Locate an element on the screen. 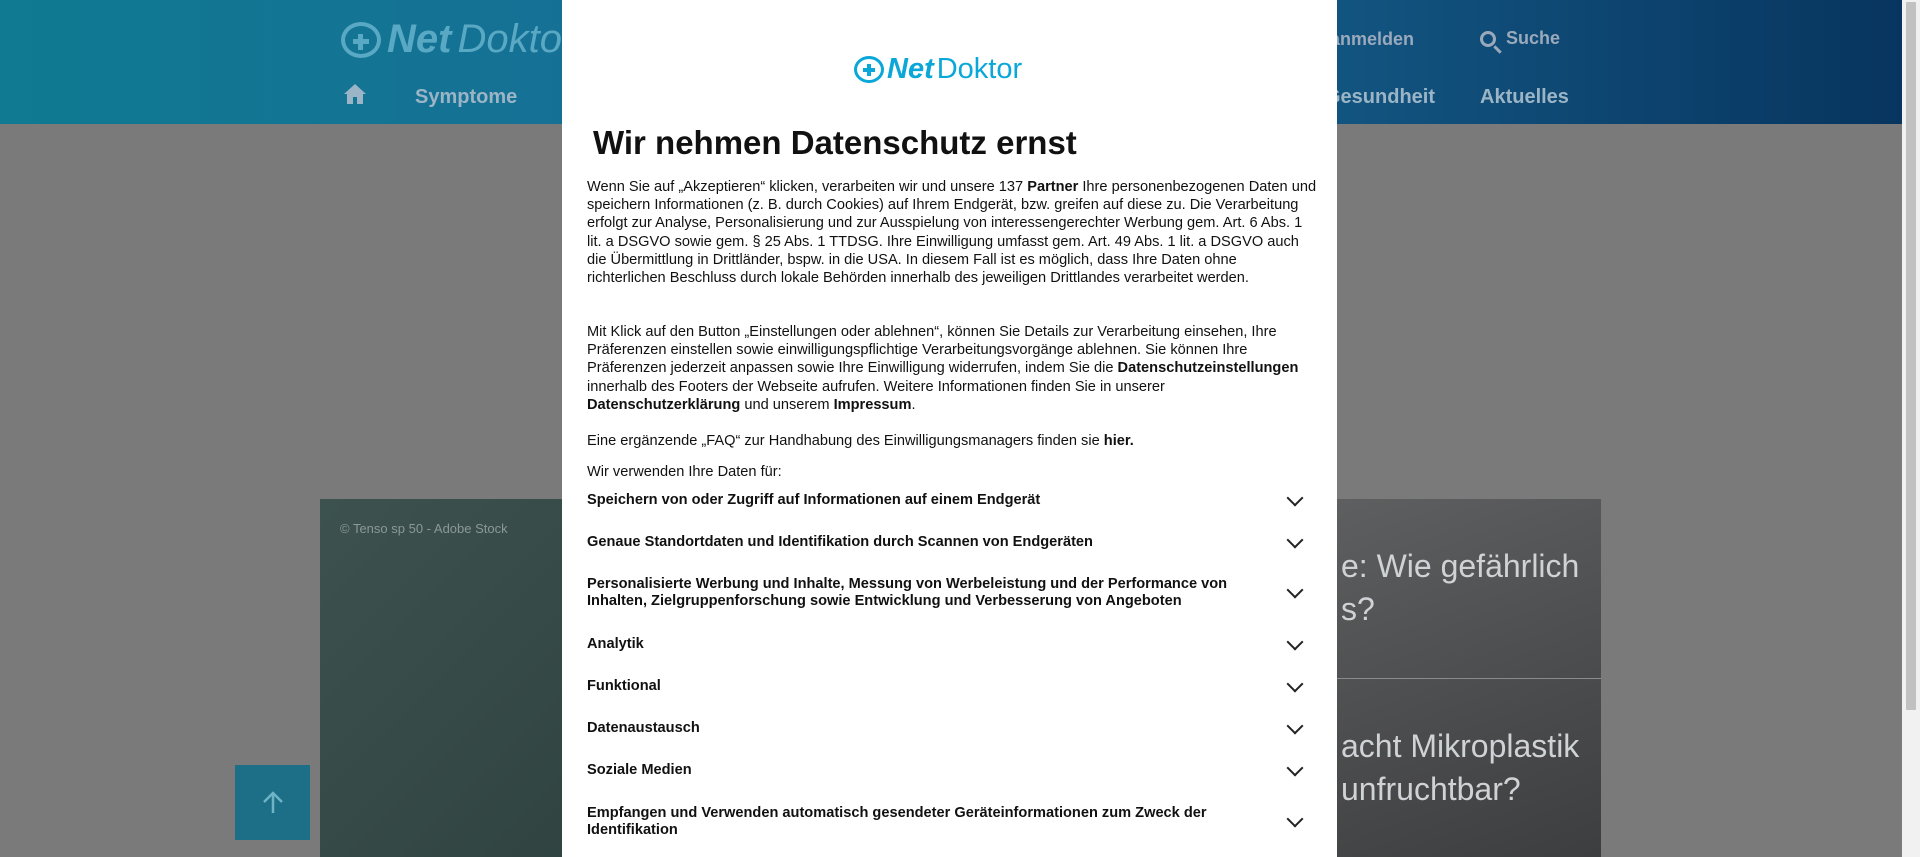 The width and height of the screenshot is (1920, 857). site-logo: Net Doktor is located at coordinates (458, 39).